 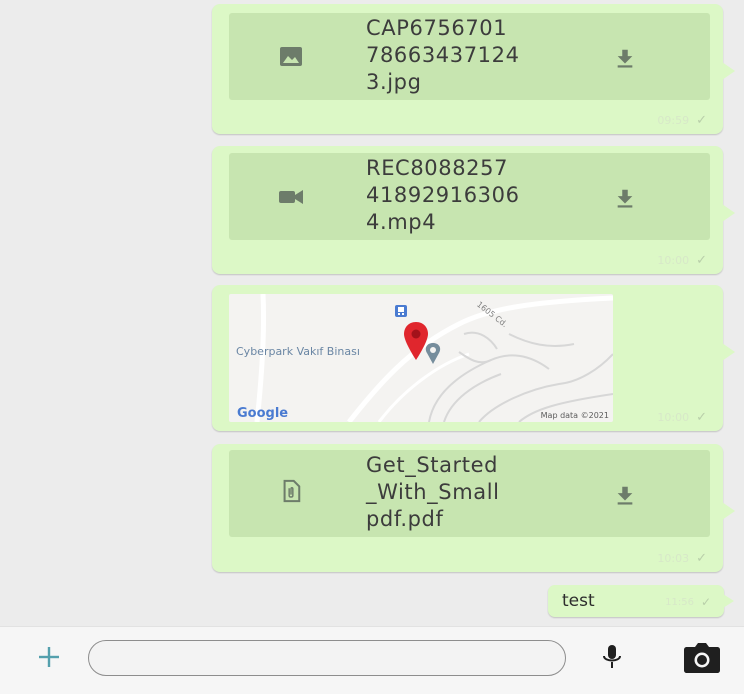 What do you see at coordinates (292, 491) in the screenshot?
I see `document-icon` at bounding box center [292, 491].